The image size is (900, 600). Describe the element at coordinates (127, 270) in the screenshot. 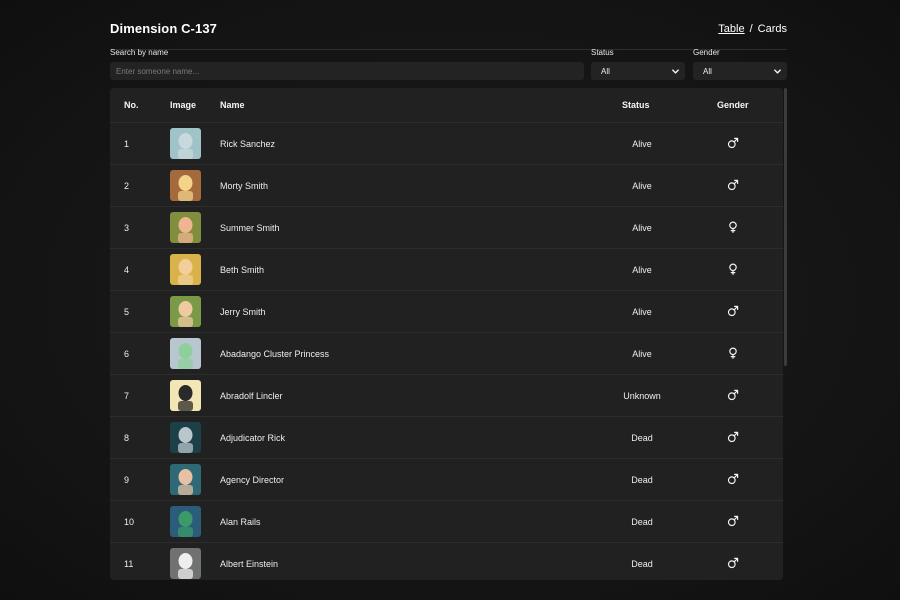

I see `row-number: 4` at that location.